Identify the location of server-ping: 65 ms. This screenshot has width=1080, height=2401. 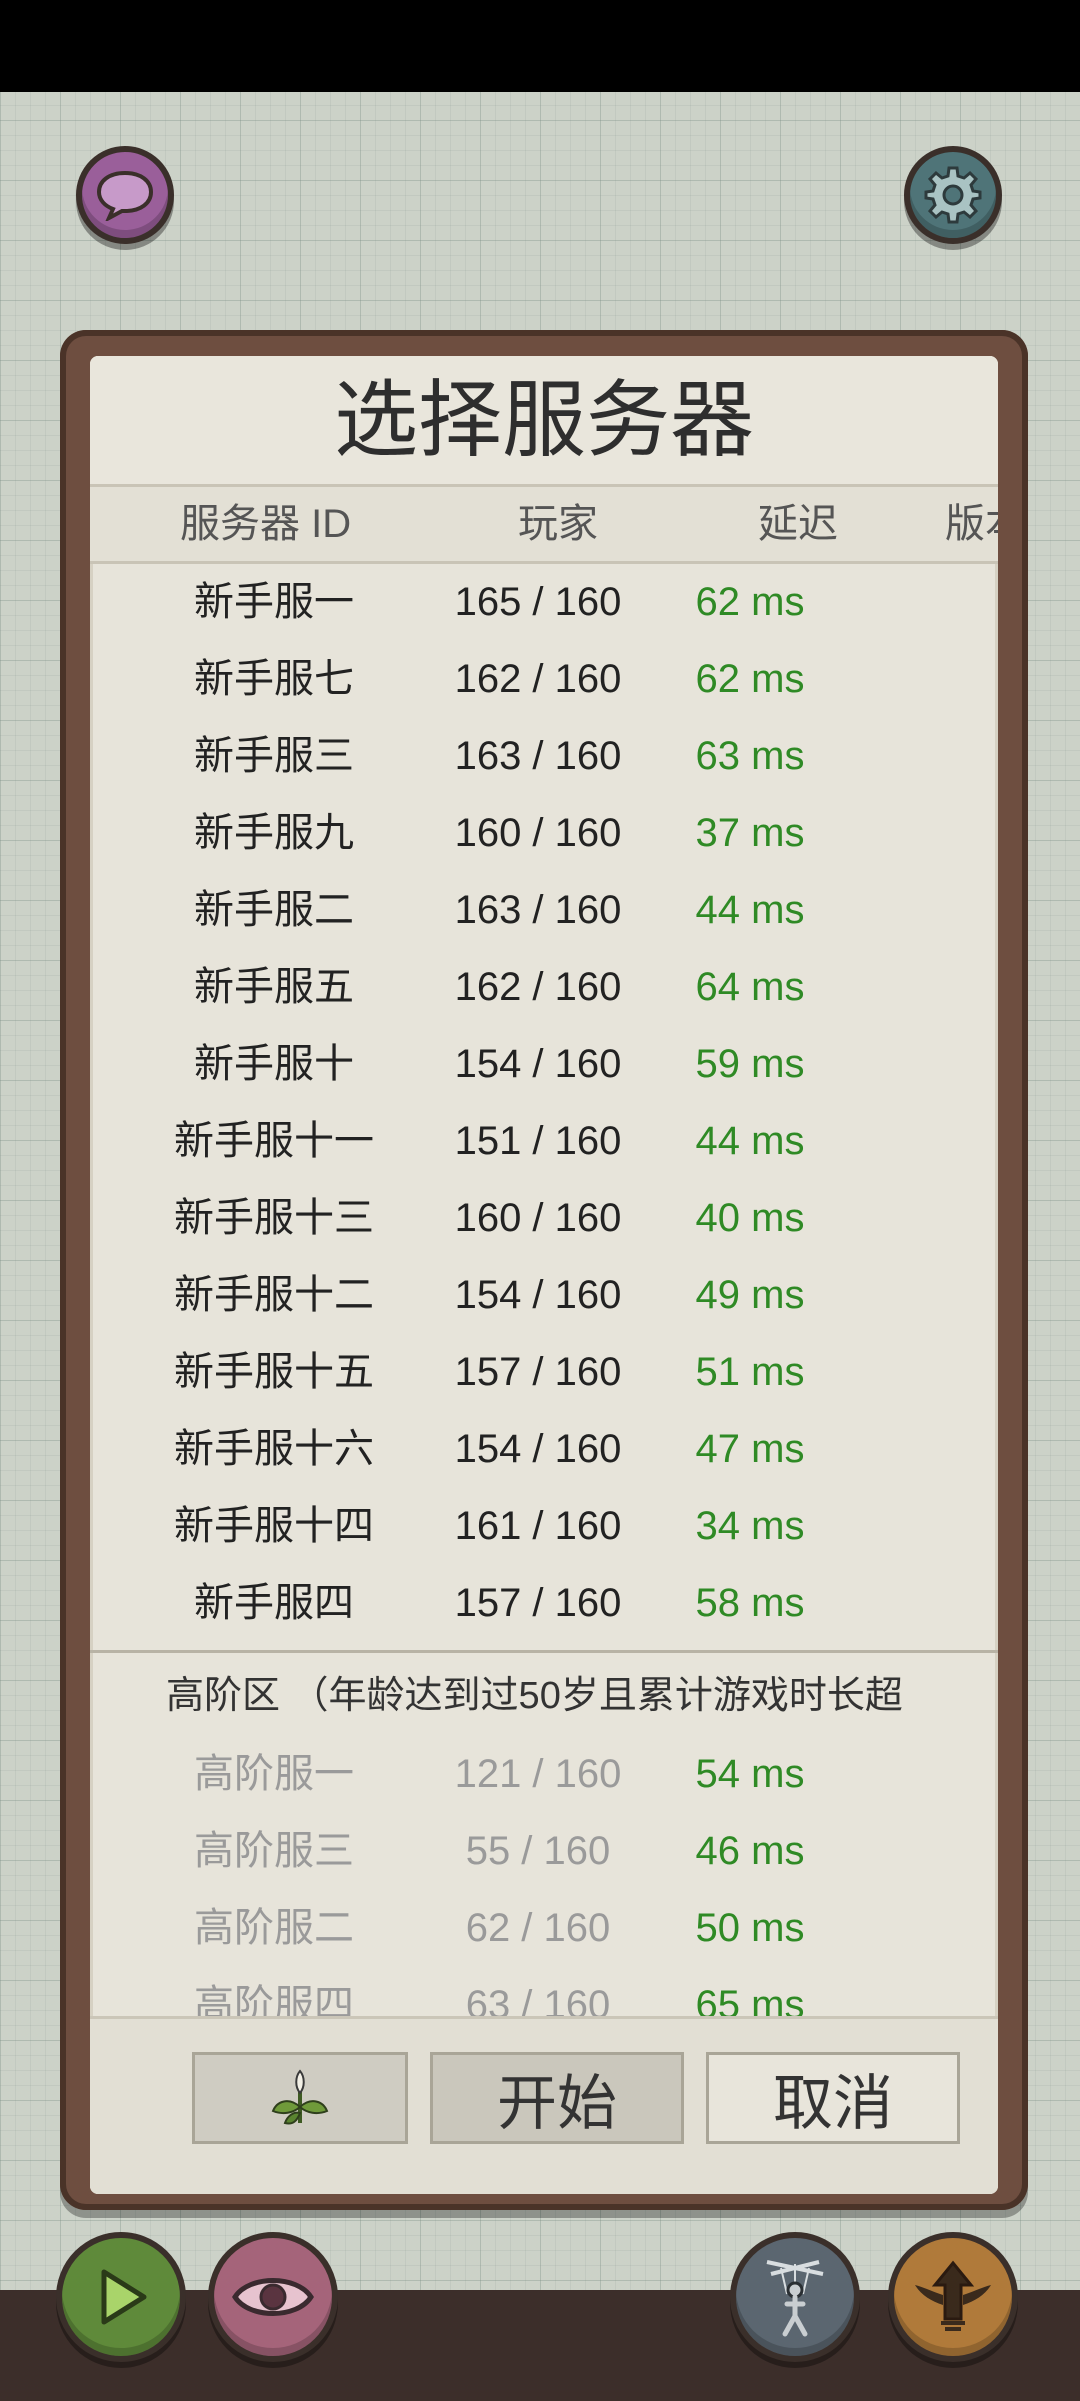
(750, 1999).